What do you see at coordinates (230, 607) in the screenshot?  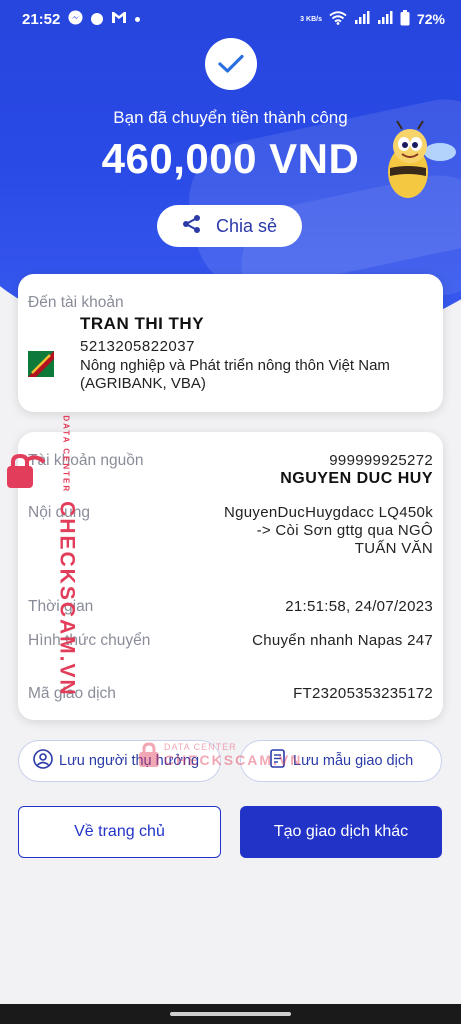 I see `time-row: Thời gian 21:51:58, 24/07/2023` at bounding box center [230, 607].